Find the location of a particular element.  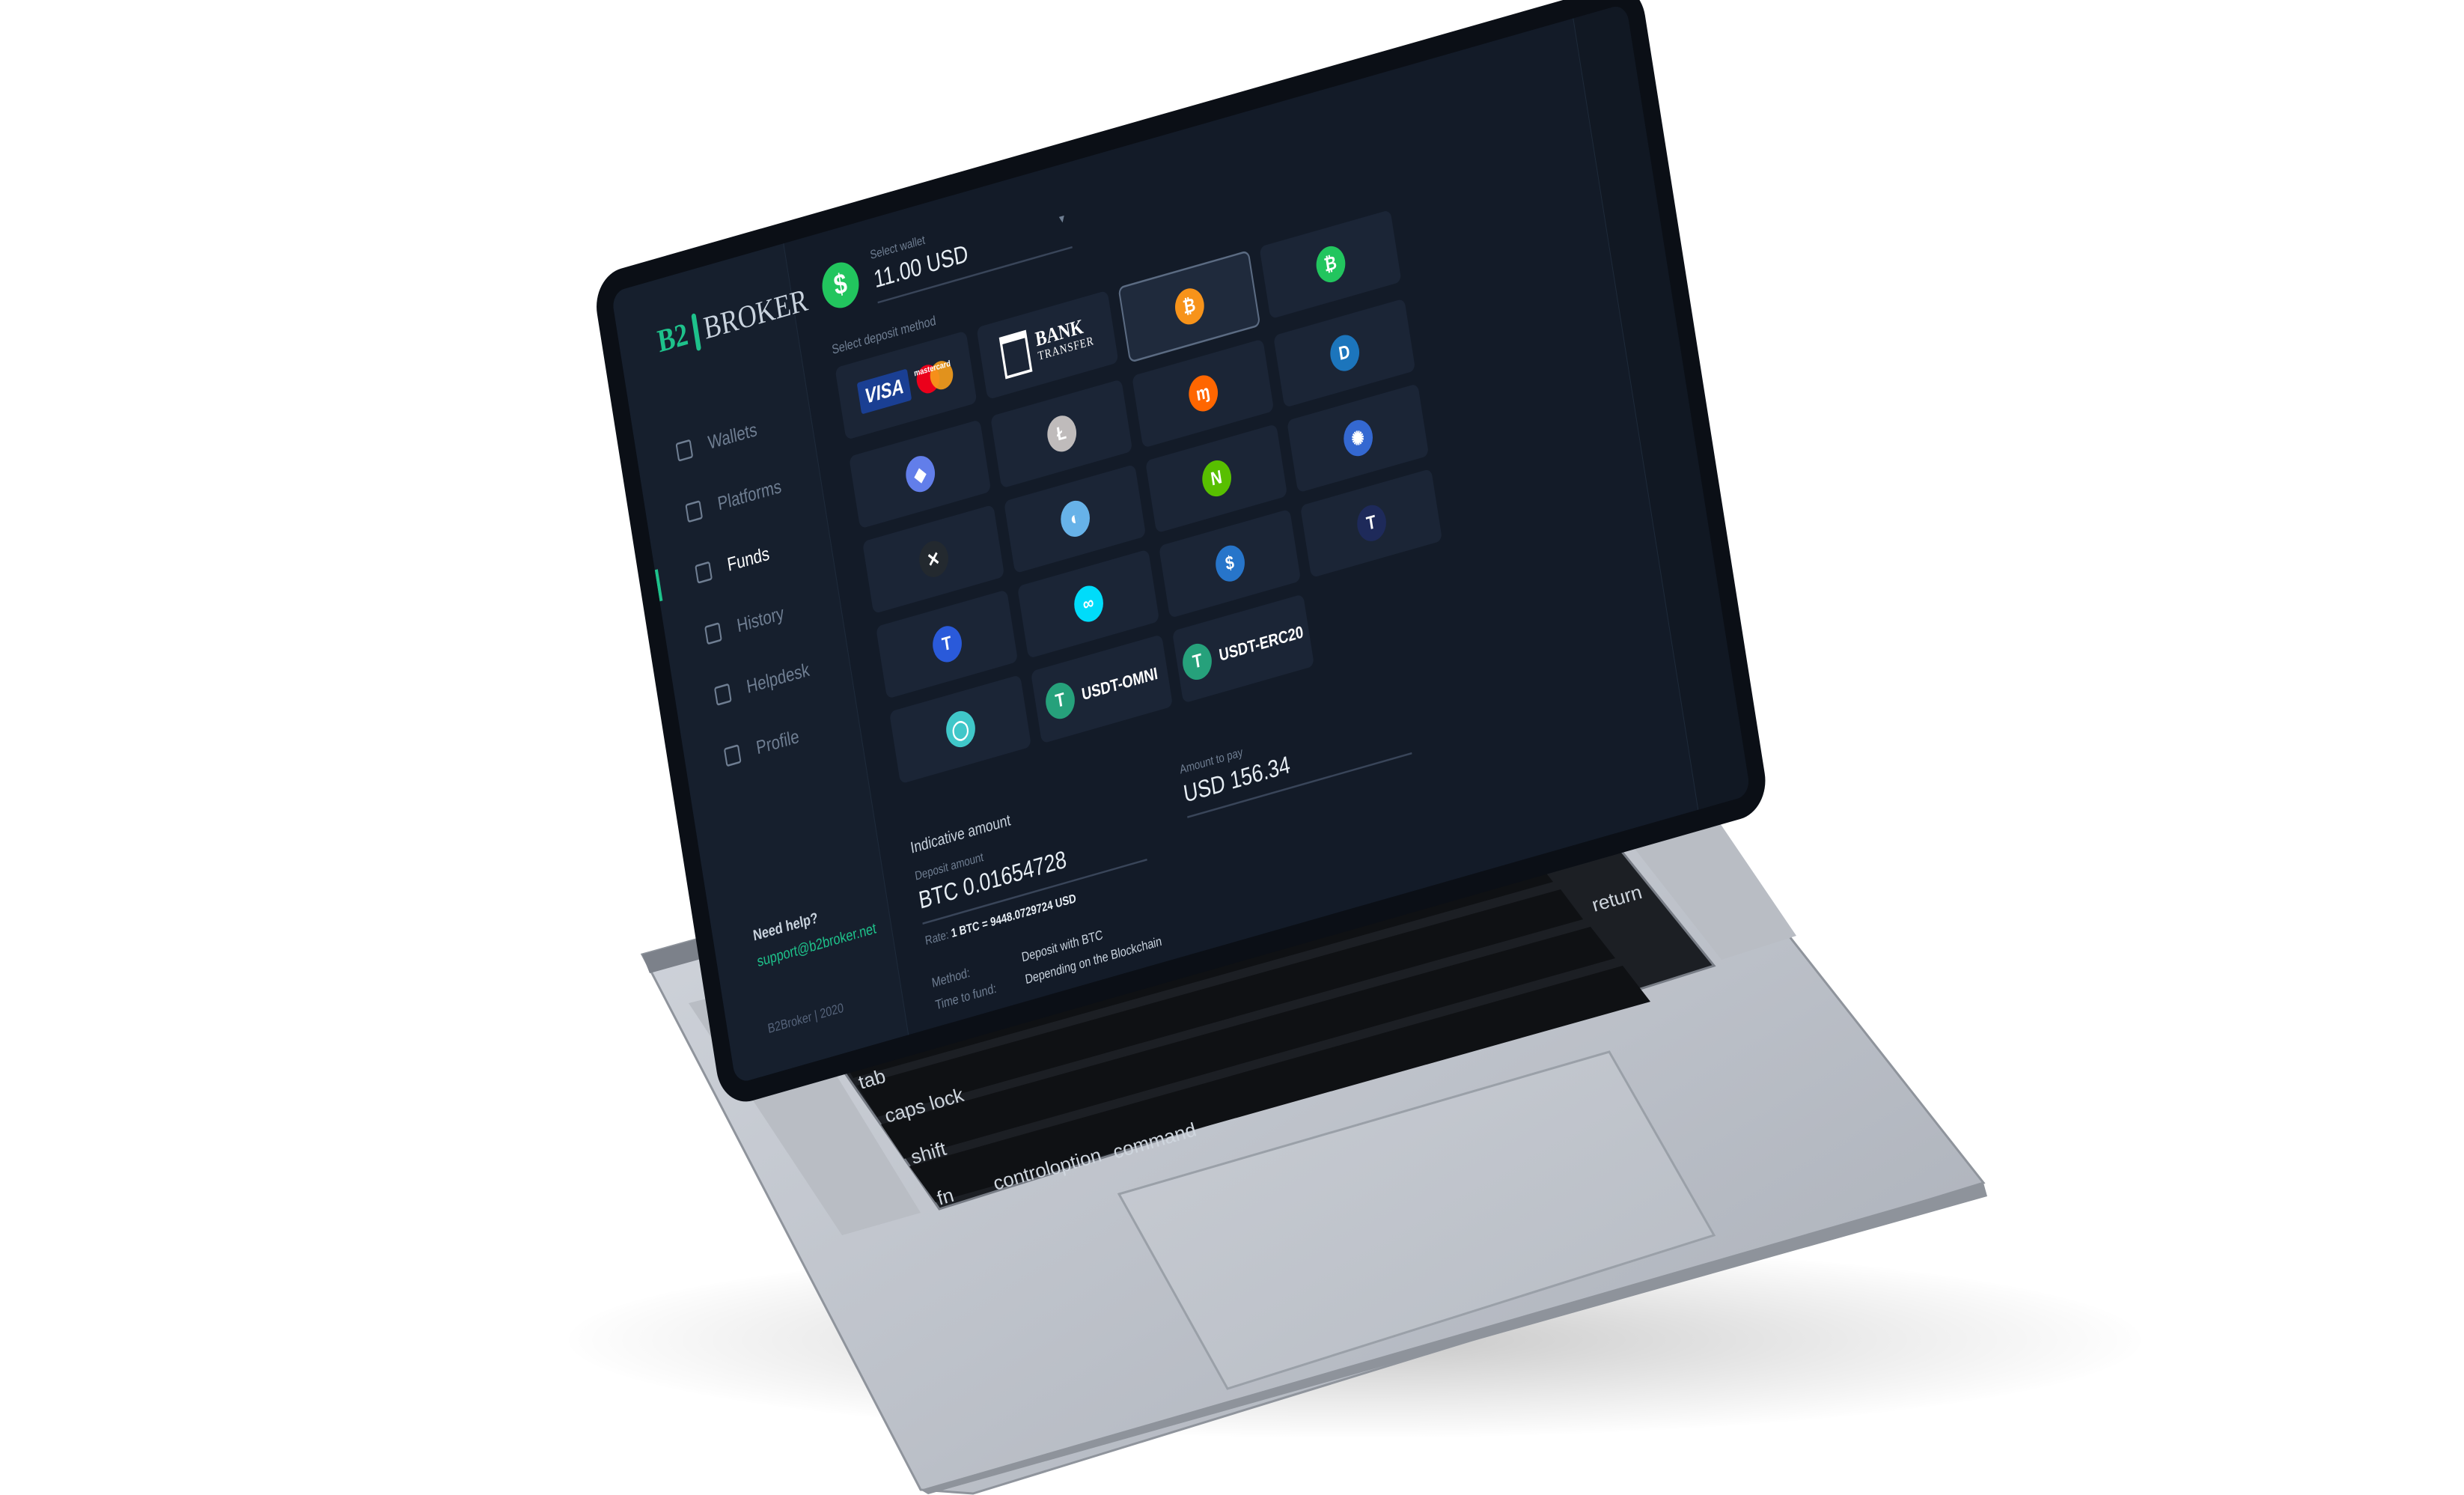

dash-icon: D is located at coordinates (1344, 353).